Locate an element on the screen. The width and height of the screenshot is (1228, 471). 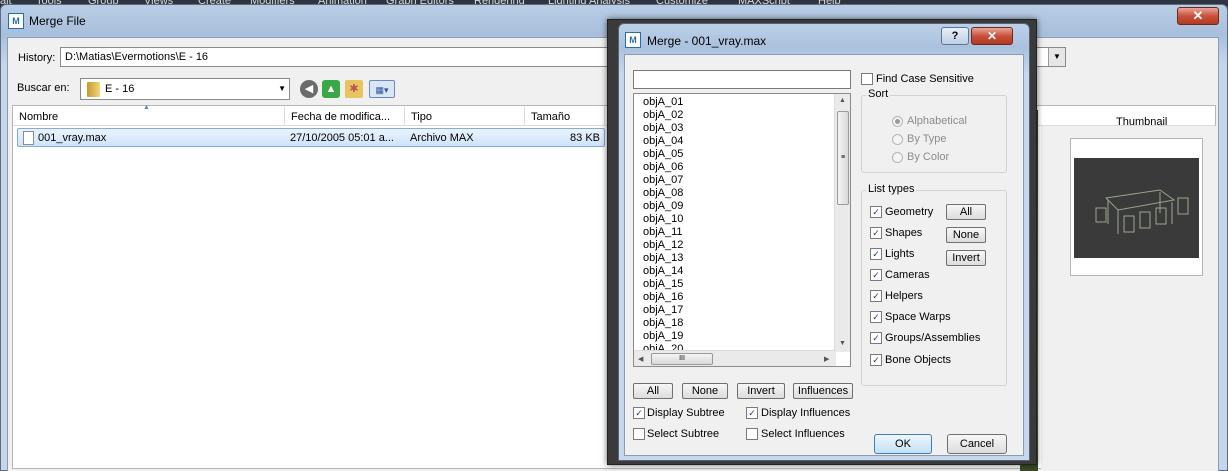
list-item: objA_15 is located at coordinates (663, 284).